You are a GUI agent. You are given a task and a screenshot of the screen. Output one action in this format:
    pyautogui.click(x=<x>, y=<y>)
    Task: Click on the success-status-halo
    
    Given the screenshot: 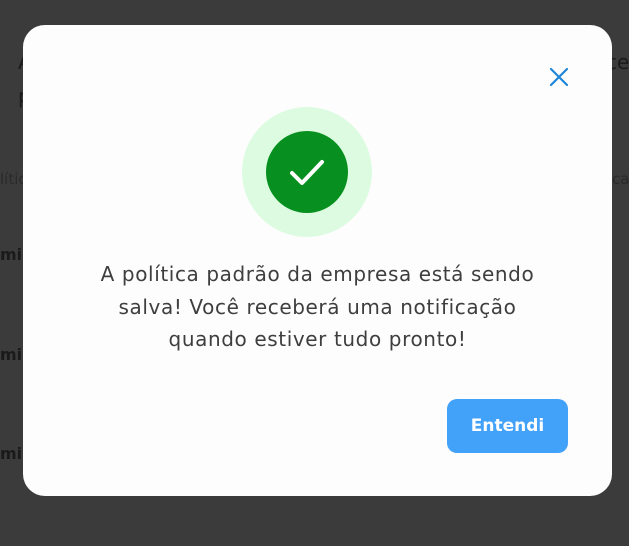 What is the action you would take?
    pyautogui.click(x=307, y=172)
    